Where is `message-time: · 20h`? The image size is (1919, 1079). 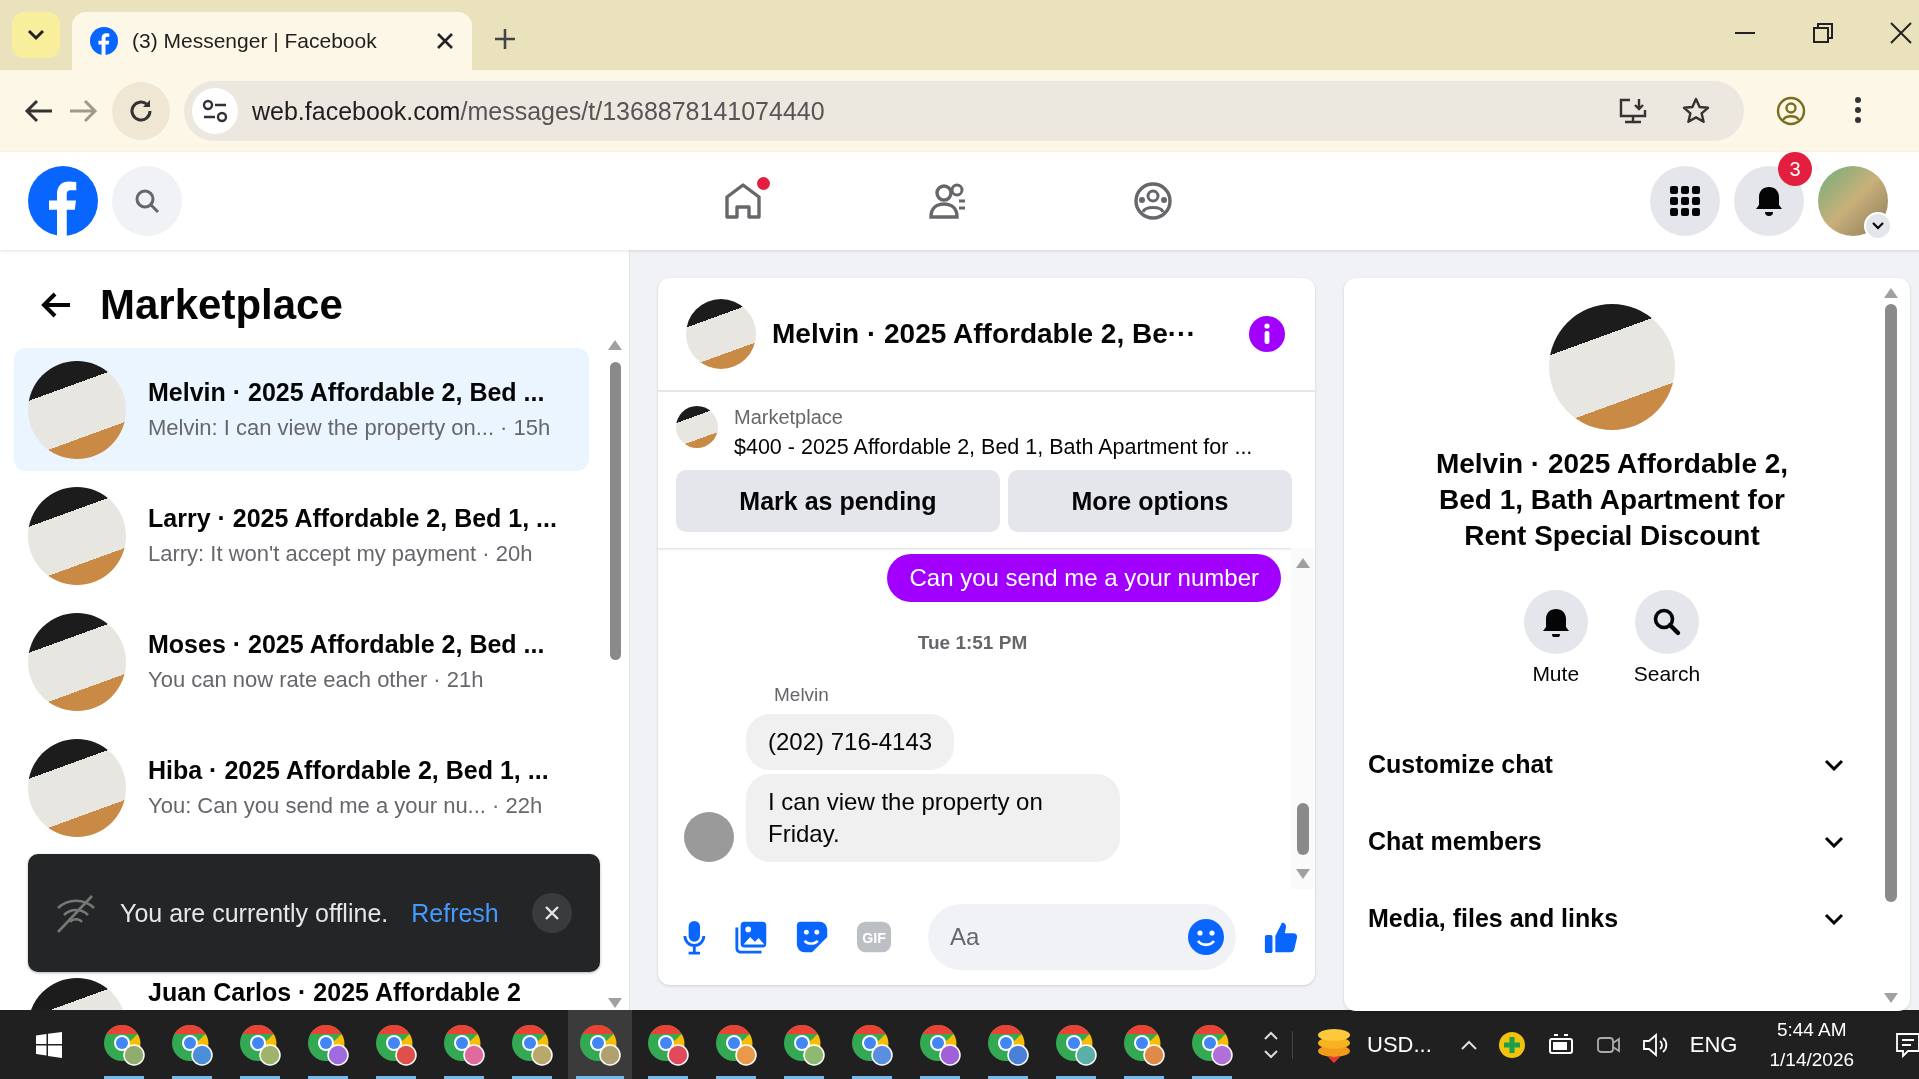
message-time: · 20h is located at coordinates (507, 554).